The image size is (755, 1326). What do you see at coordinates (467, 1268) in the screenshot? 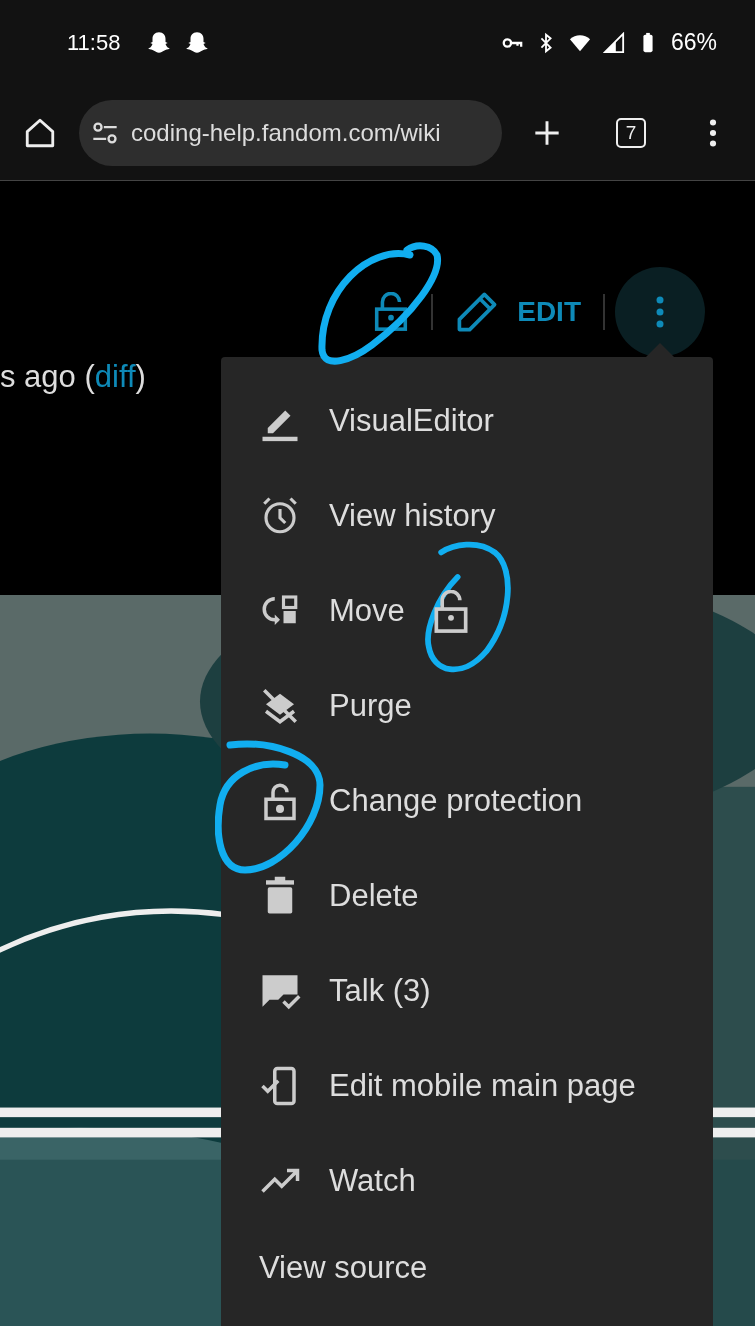
I see `menu-item: View source` at bounding box center [467, 1268].